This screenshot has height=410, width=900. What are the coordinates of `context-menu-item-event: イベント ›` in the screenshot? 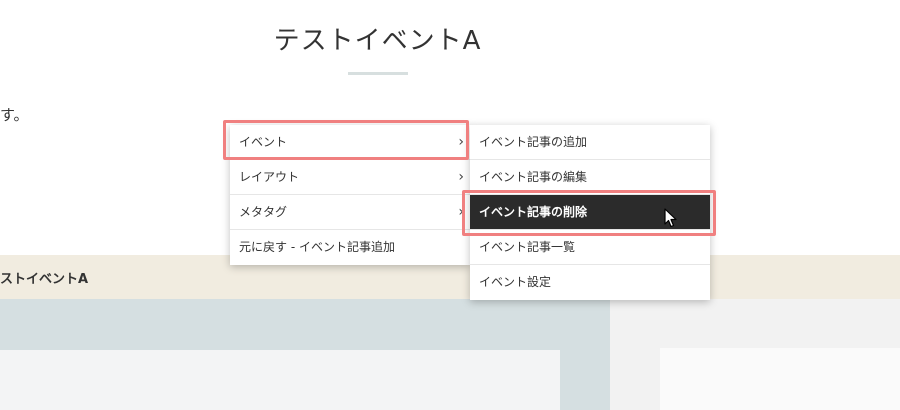 It's located at (350, 142).